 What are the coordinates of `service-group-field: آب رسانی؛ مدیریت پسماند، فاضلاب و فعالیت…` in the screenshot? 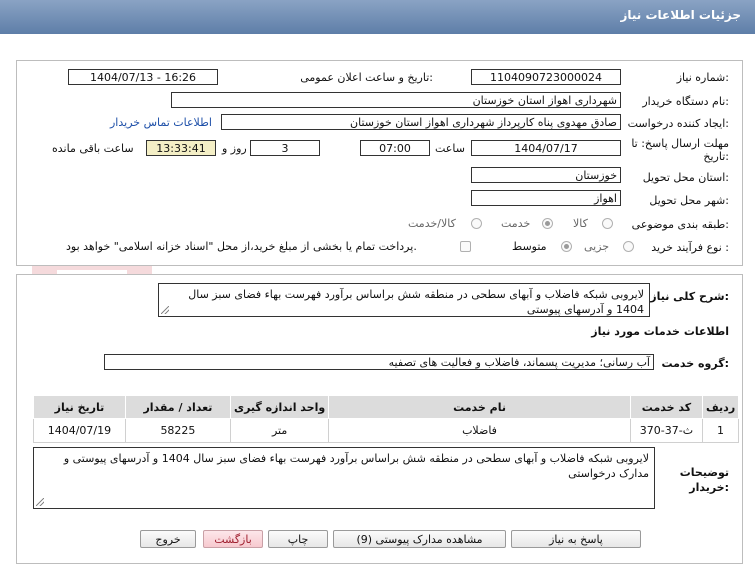 It's located at (379, 362).